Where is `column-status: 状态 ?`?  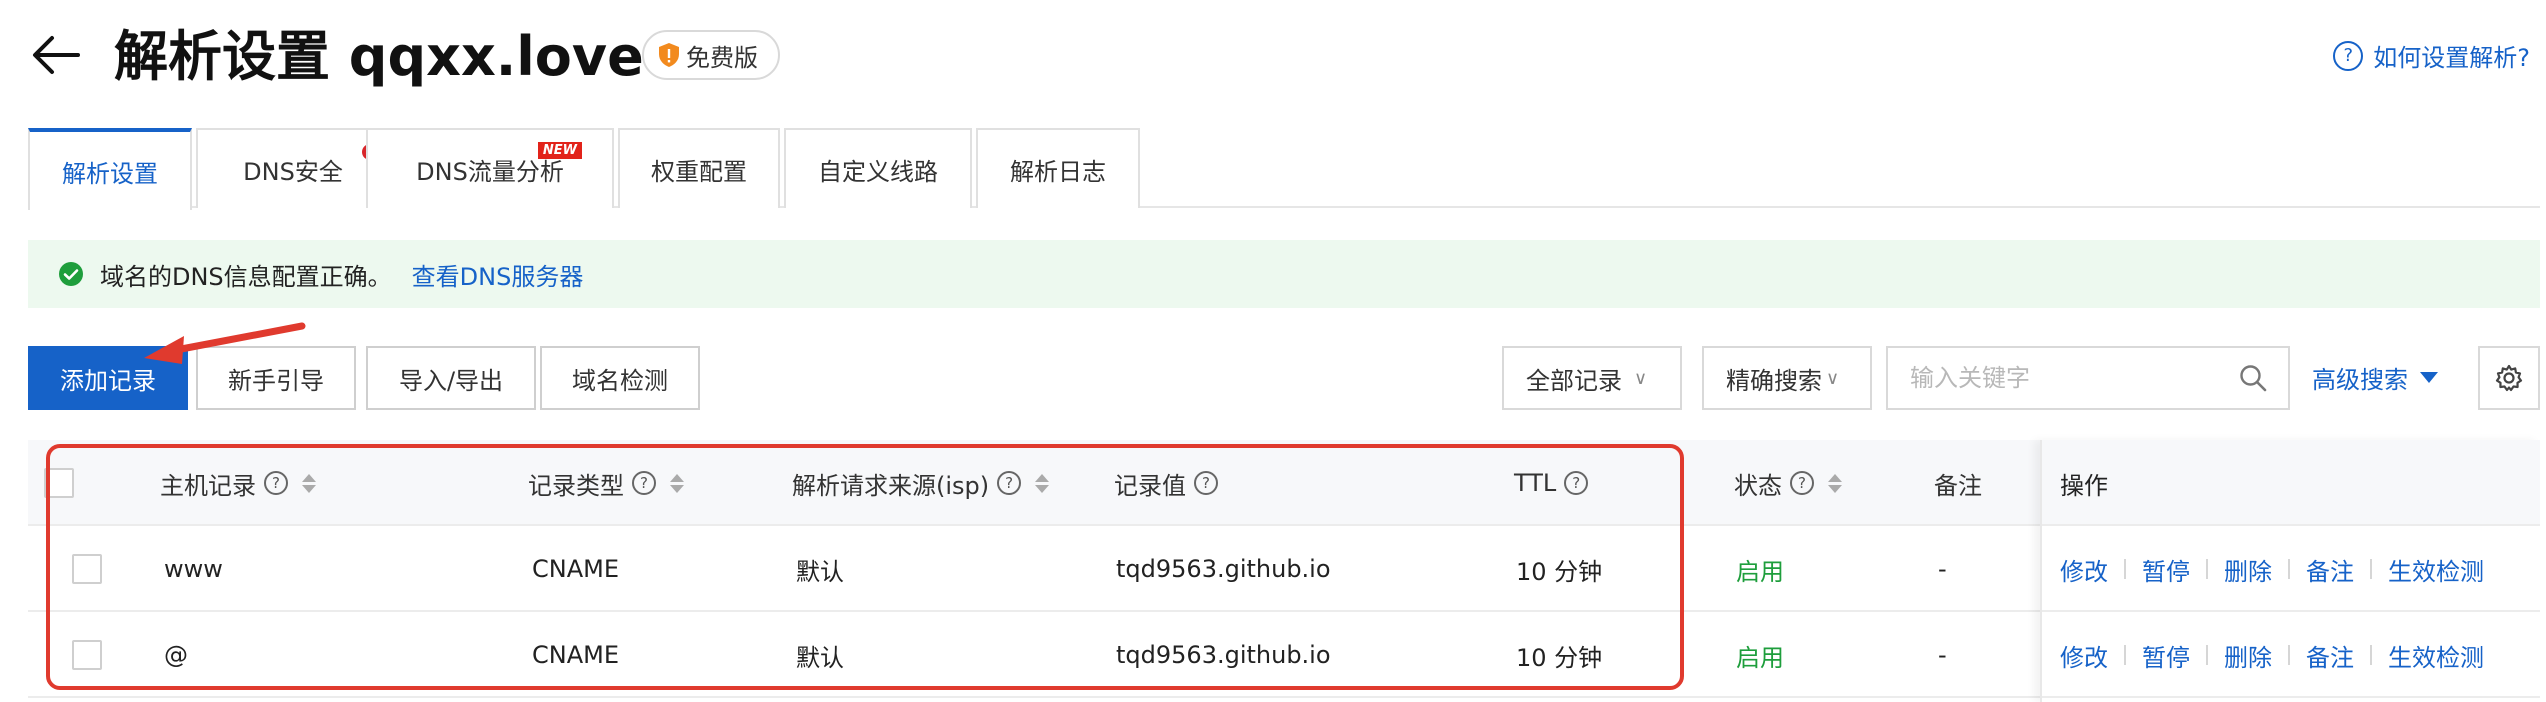
column-status: 状态 ? is located at coordinates (1788, 483).